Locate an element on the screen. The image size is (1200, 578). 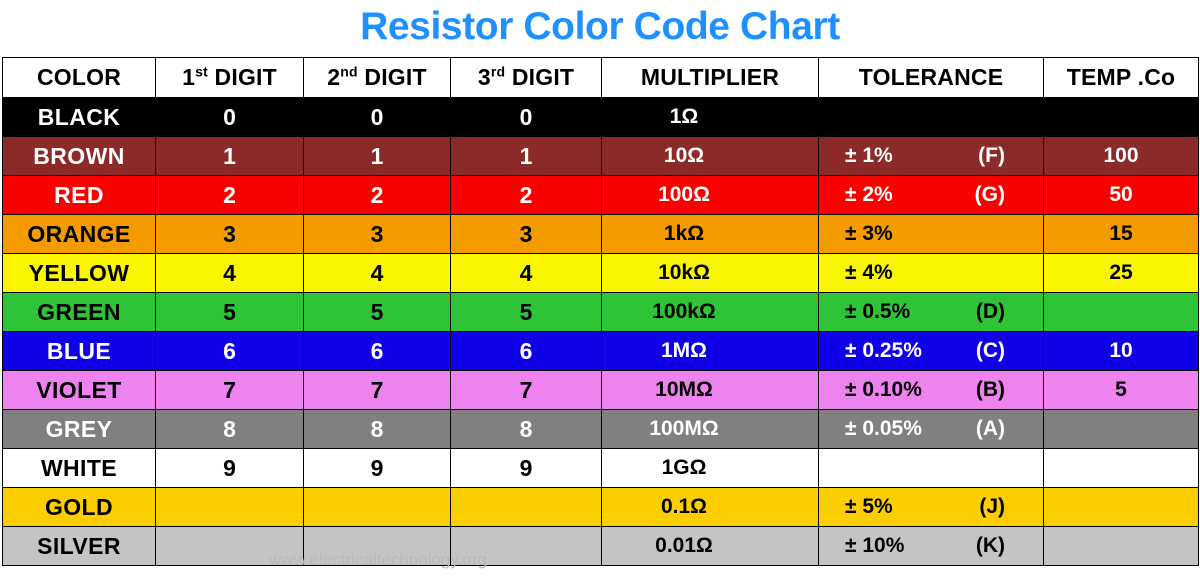
multiplier-value: 0.01Ω is located at coordinates (684, 545).